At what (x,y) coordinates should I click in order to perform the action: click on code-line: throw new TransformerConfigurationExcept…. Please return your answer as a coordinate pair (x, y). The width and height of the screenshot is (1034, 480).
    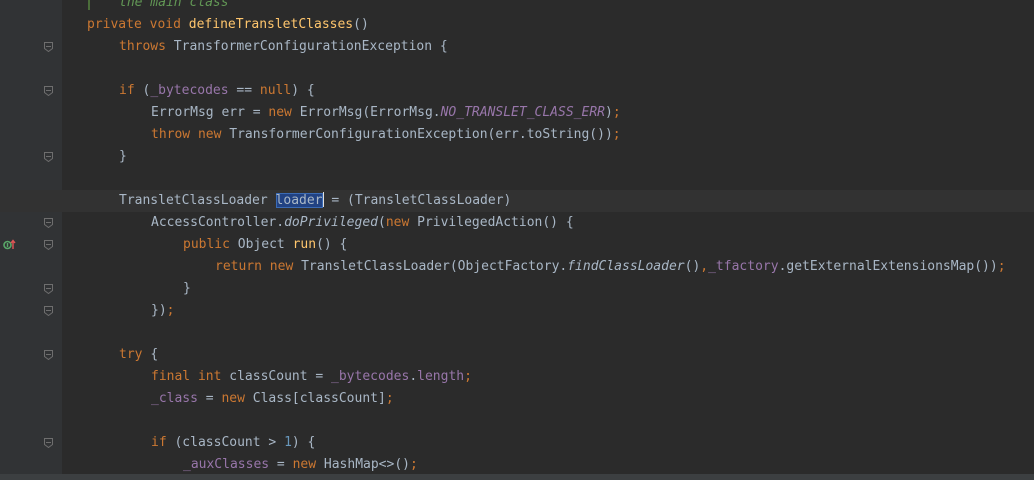
    Looking at the image, I should click on (517, 135).